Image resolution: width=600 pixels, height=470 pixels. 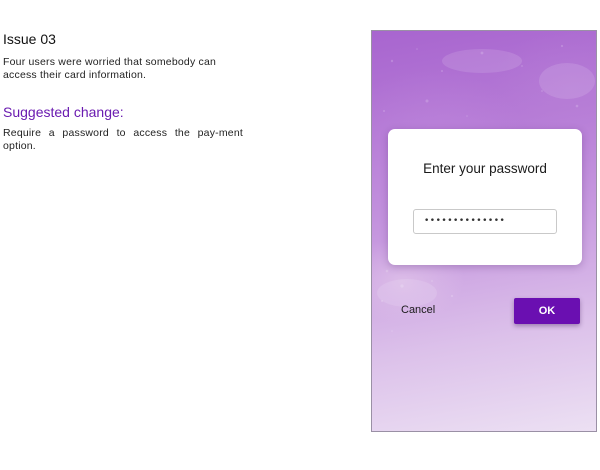 I want to click on dialog-title: Enter your password, so click(x=485, y=168).